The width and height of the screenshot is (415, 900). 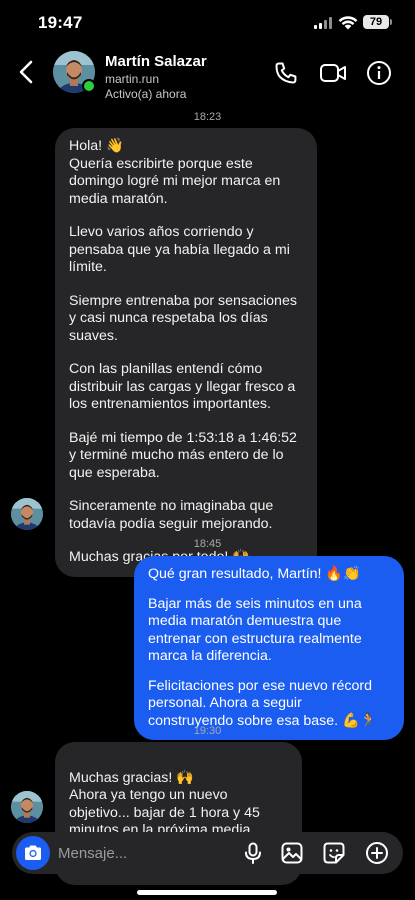 What do you see at coordinates (207, 892) in the screenshot?
I see `home-indicator` at bounding box center [207, 892].